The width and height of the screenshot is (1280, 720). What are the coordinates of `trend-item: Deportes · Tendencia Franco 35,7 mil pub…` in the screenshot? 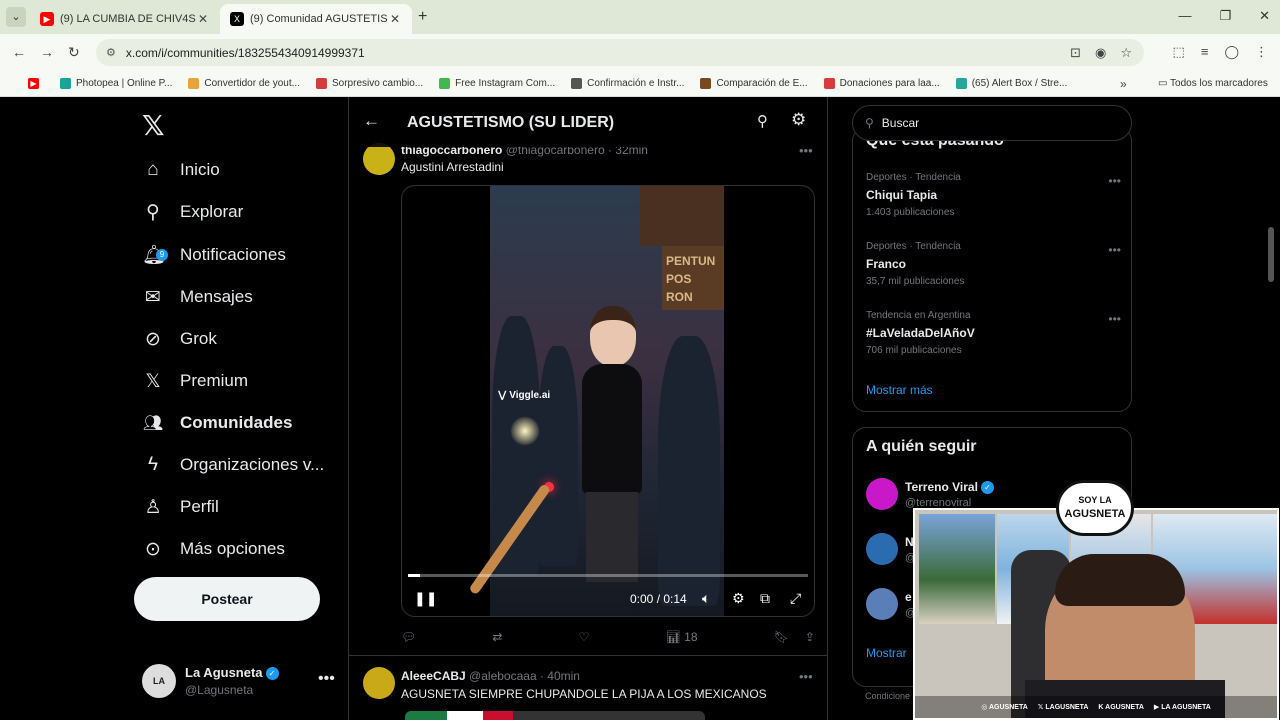 It's located at (993, 264).